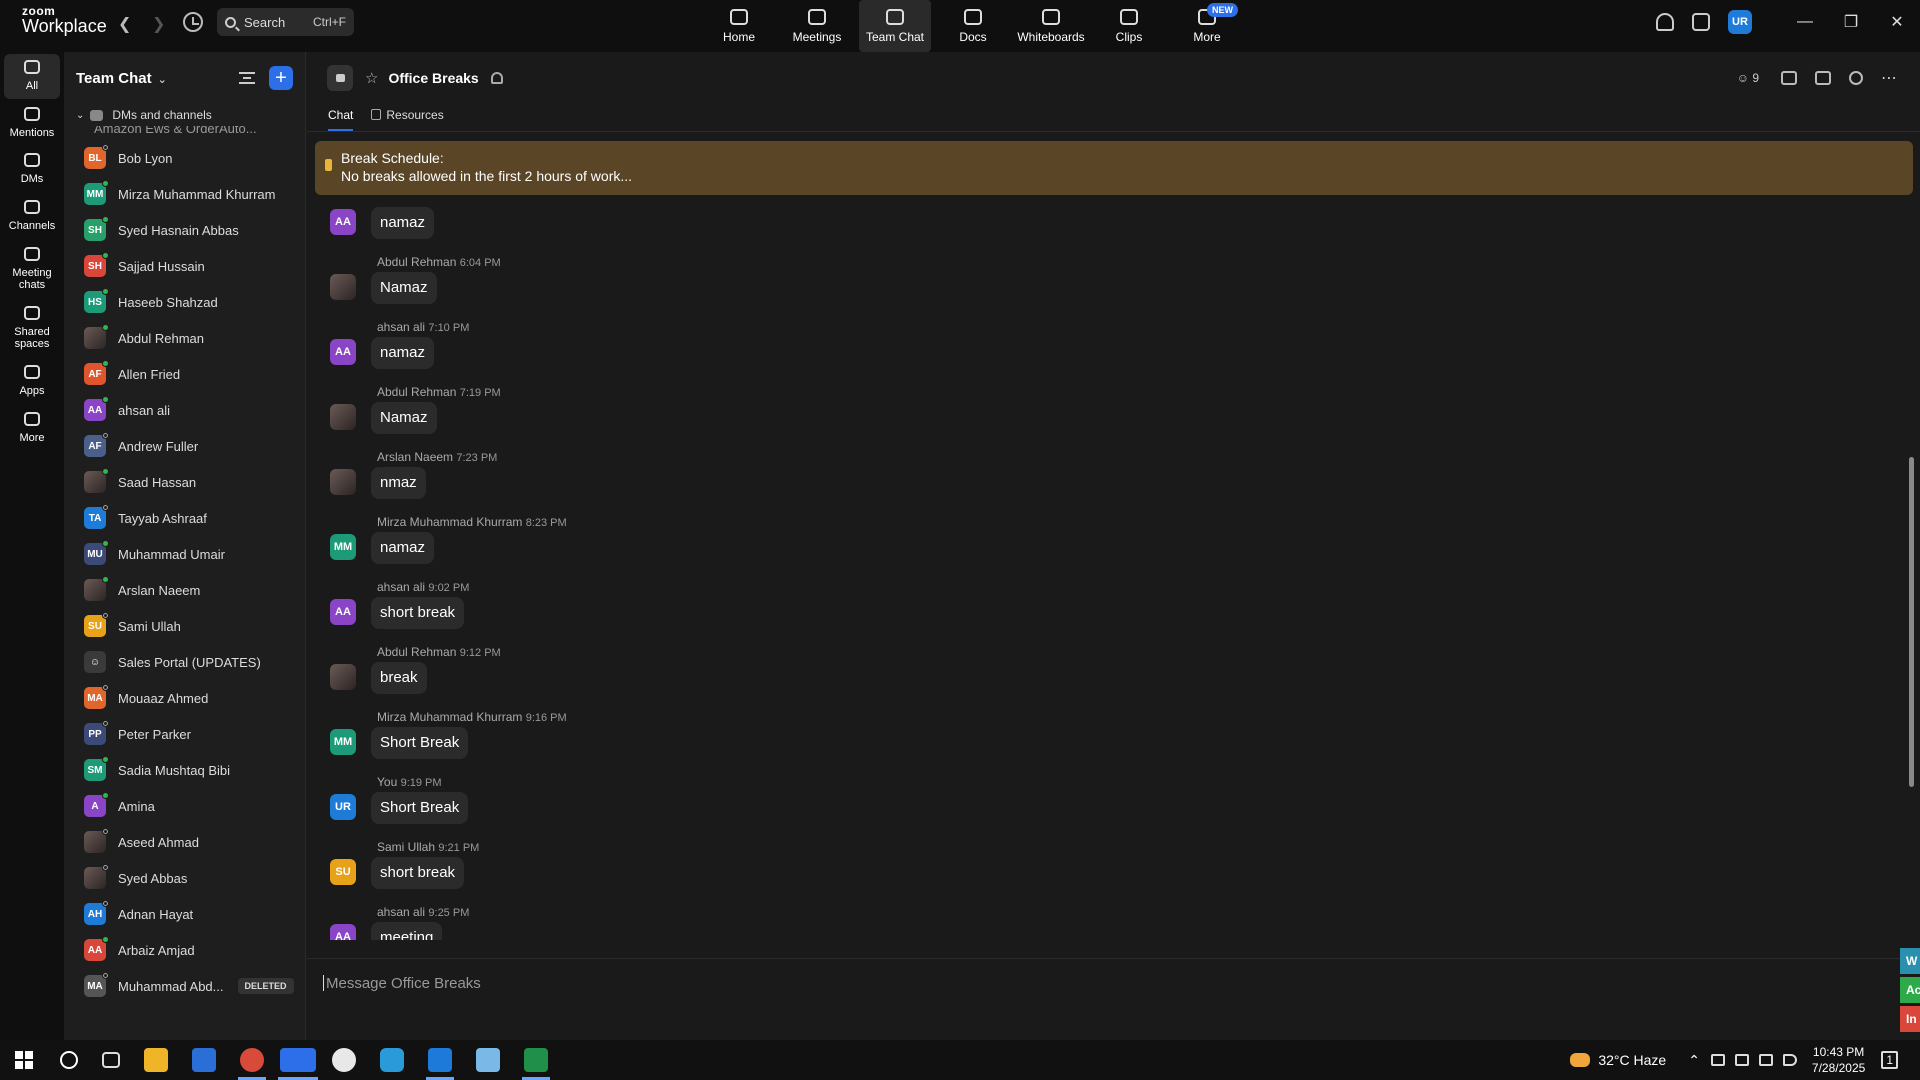 This screenshot has width=1920, height=1080. Describe the element at coordinates (184, 662) in the screenshot. I see `contact-item: ☺ Sales Portal (UPDATES)` at that location.